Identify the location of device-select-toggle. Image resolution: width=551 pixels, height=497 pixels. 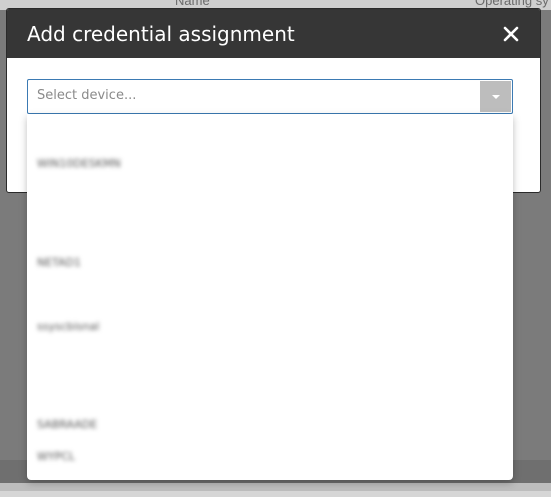
(495, 96).